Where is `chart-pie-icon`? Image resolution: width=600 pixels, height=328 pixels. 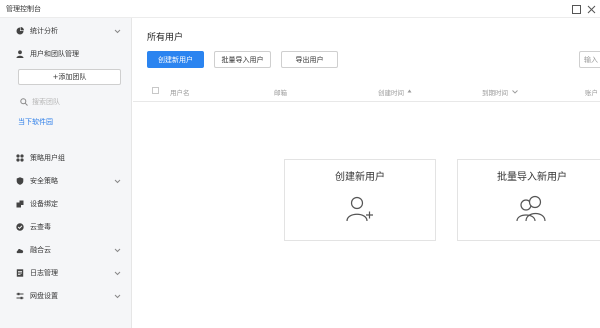
chart-pie-icon is located at coordinates (20, 31).